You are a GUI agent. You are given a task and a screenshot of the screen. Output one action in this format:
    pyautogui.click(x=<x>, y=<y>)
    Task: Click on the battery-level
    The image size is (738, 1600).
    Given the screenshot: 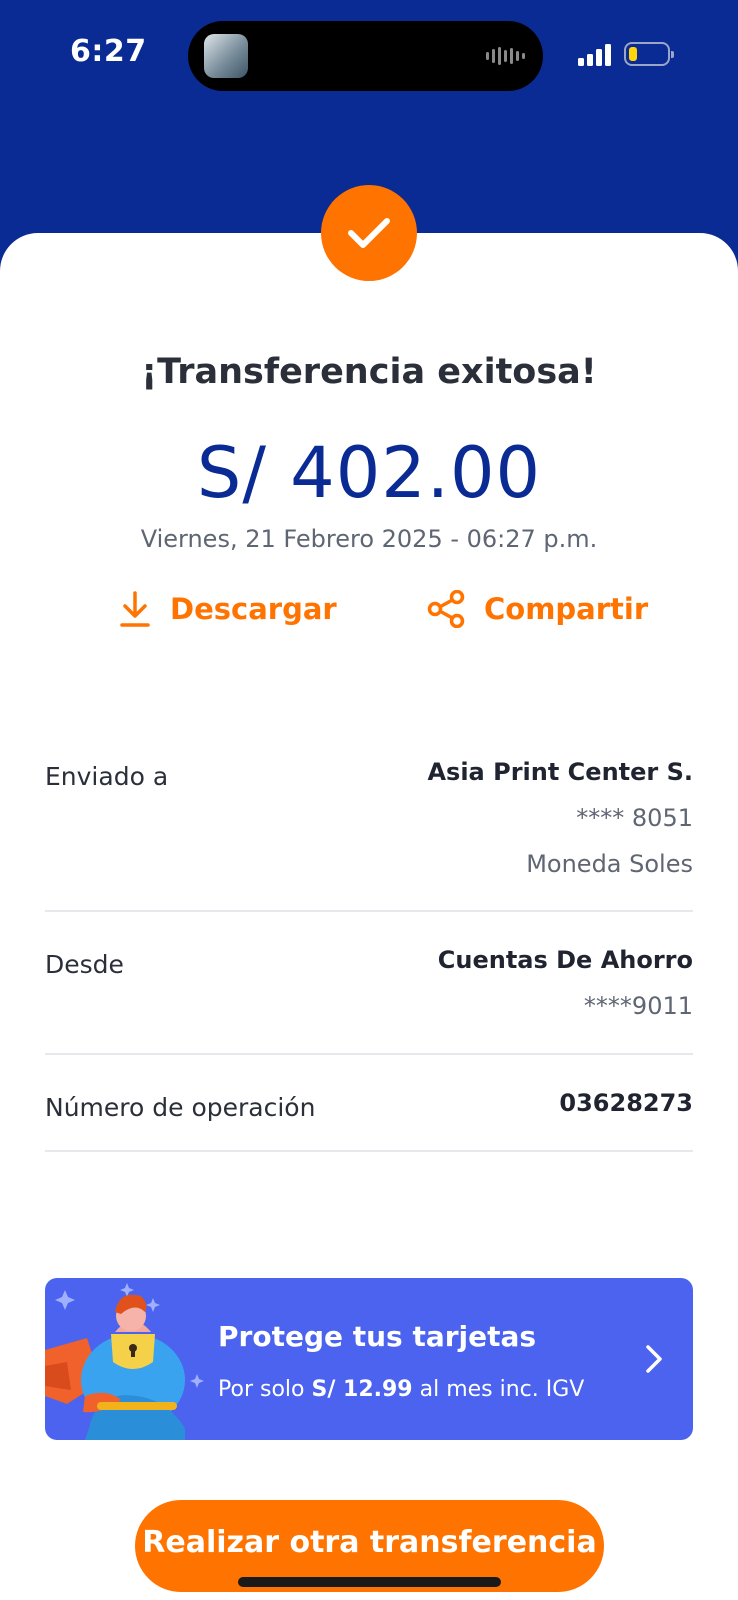 What is the action you would take?
    pyautogui.click(x=633, y=54)
    